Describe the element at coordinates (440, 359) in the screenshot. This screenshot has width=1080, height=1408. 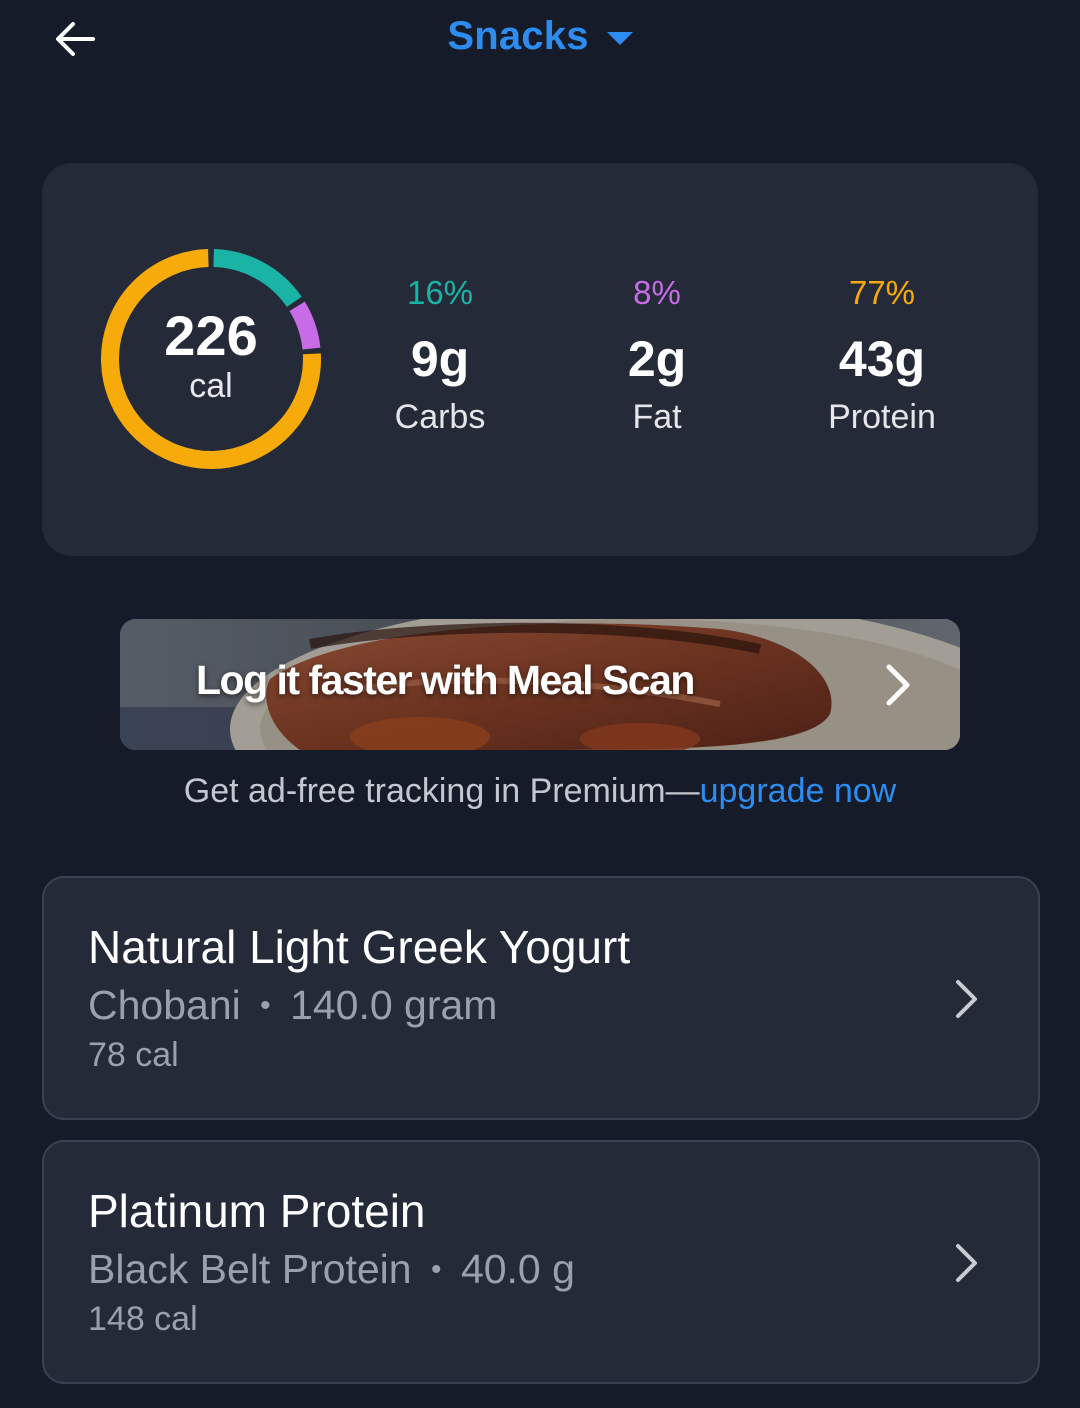
I see `macro-carbs-grams: 9g` at that location.